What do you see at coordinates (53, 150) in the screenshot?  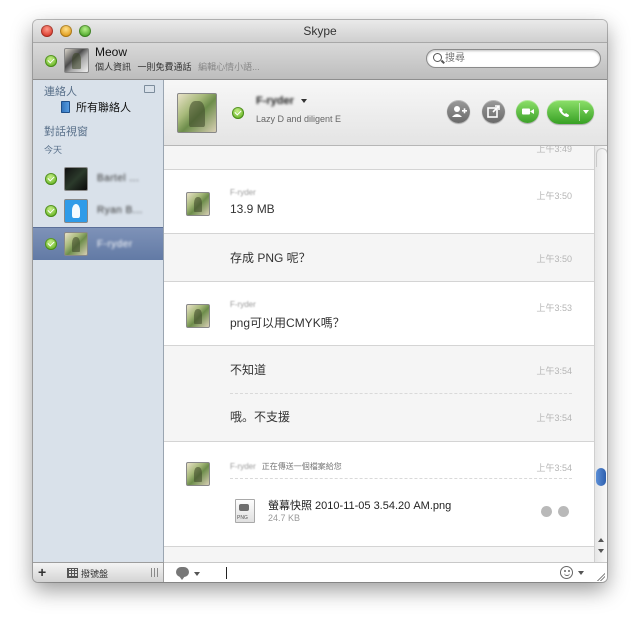 I see `today-label: 今天` at bounding box center [53, 150].